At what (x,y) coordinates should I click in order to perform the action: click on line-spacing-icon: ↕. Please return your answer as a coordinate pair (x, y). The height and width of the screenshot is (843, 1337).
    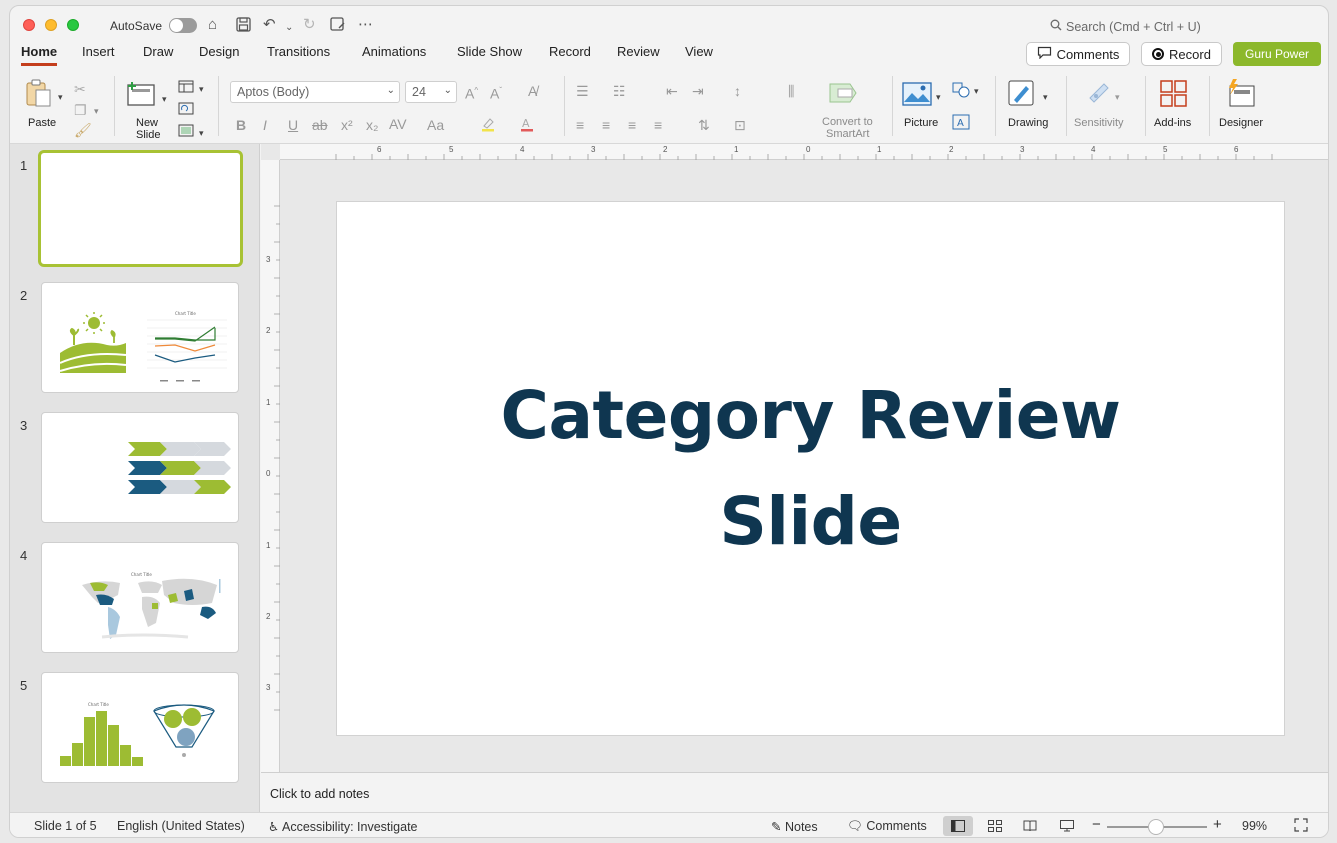
    Looking at the image, I should click on (737, 91).